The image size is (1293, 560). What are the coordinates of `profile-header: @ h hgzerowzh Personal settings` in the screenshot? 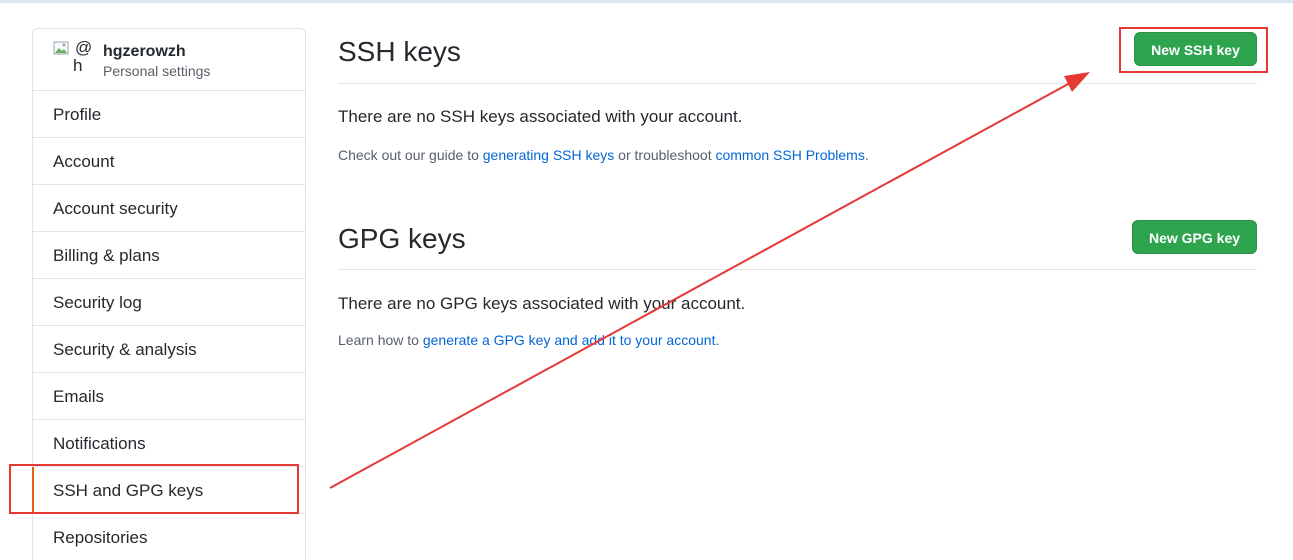 It's located at (169, 60).